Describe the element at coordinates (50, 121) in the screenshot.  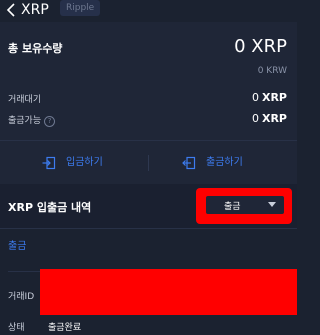
I see `help-icon: ?` at that location.